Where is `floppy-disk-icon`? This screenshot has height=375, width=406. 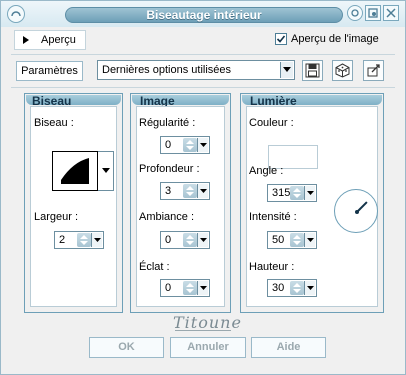
floppy-disk-icon is located at coordinates (312, 70).